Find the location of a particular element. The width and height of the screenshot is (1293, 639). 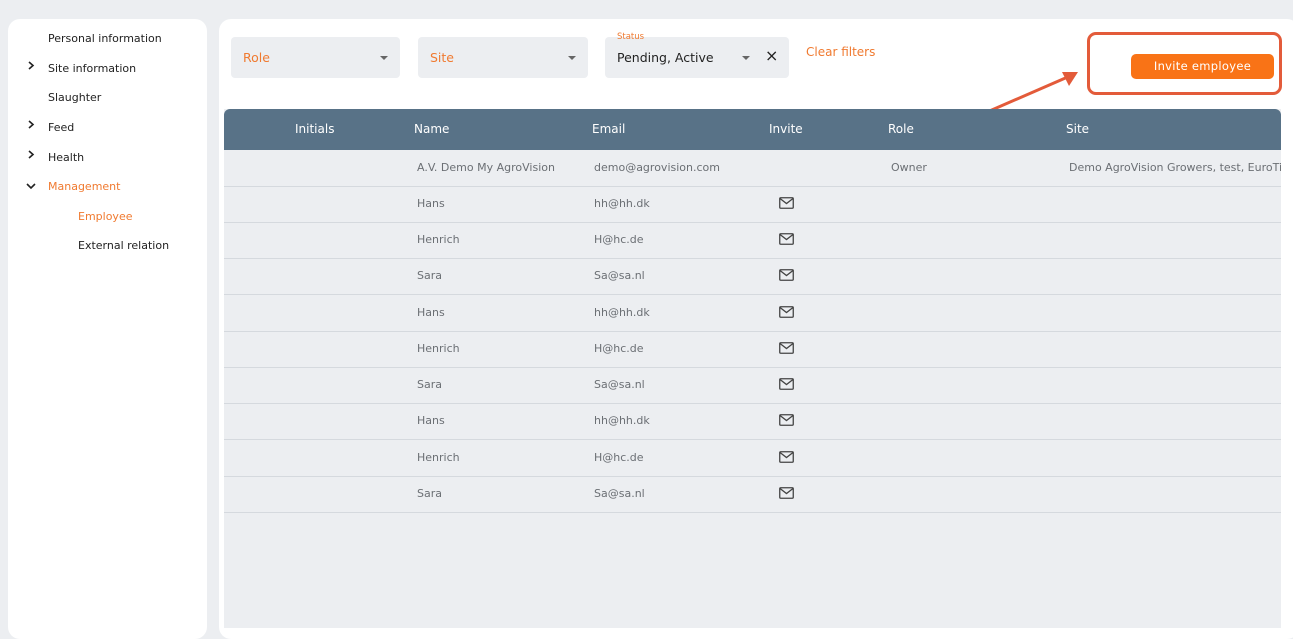

highlight-box is located at coordinates (1184, 63).